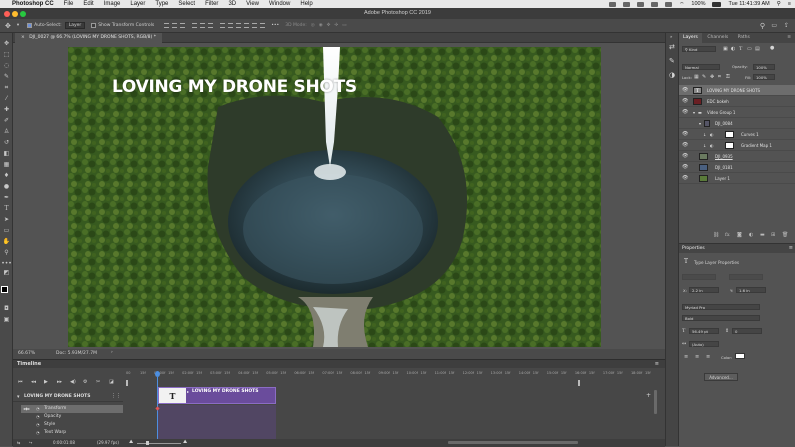  Describe the element at coordinates (38, 416) in the screenshot. I see `stopwatch-icon: ◔` at that location.